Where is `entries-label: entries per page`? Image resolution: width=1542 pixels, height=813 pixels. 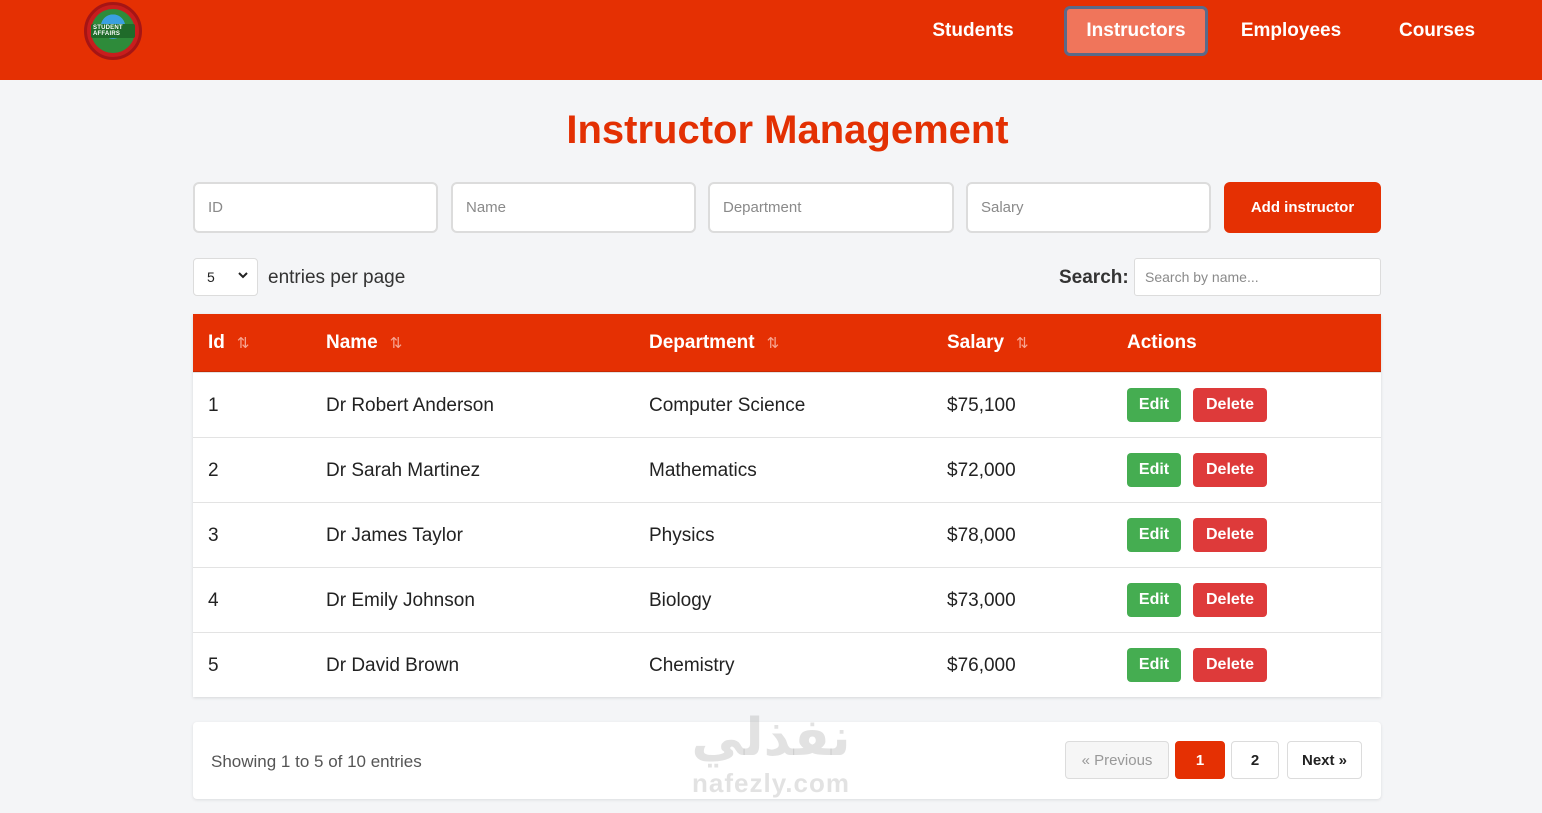
entries-label: entries per page is located at coordinates (337, 277).